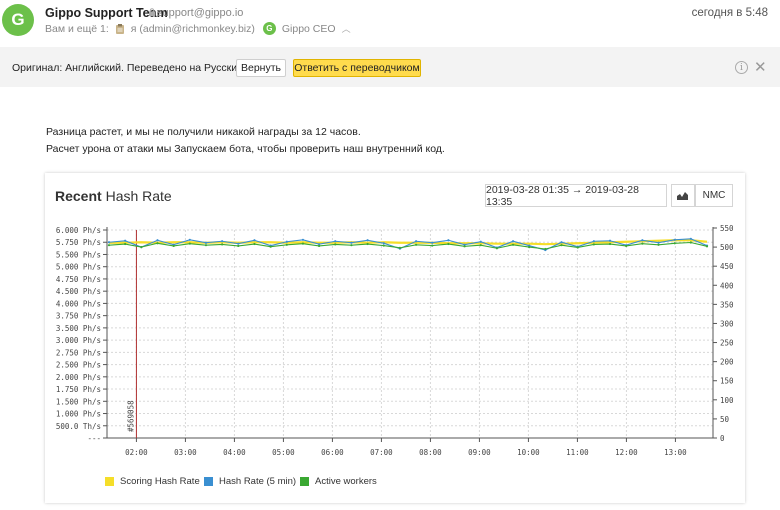  What do you see at coordinates (78, 328) in the screenshot?
I see `y-left-tick-label: 3.500 Ph/s` at bounding box center [78, 328].